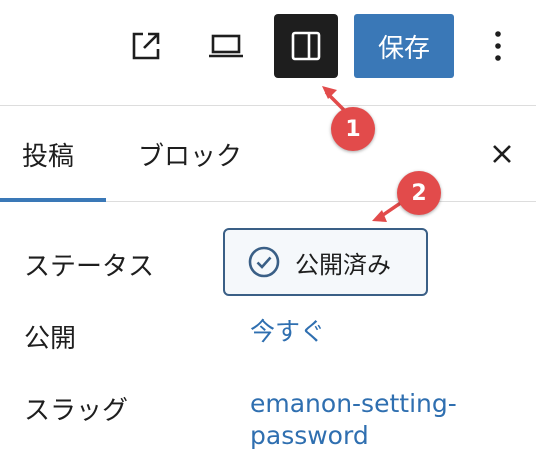 The width and height of the screenshot is (536, 474). Describe the element at coordinates (89, 267) in the screenshot. I see `status-label: ステータス` at that location.